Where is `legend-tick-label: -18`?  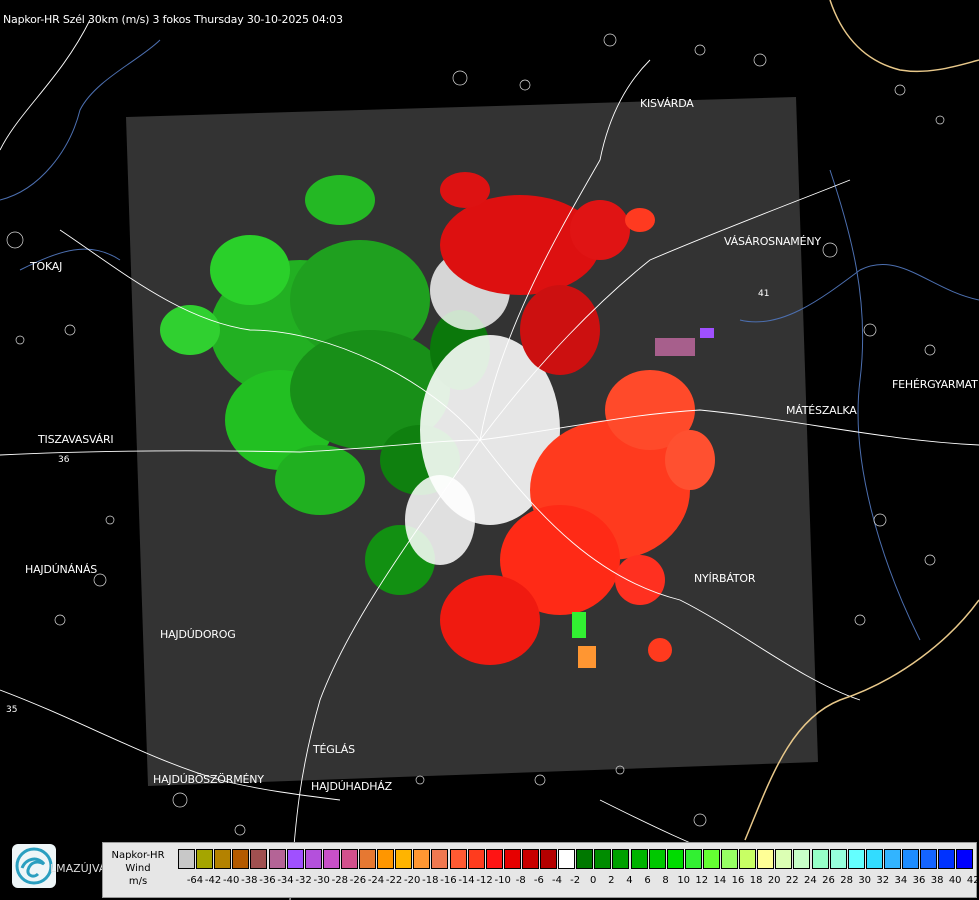 legend-tick-label: -18 is located at coordinates (430, 880).